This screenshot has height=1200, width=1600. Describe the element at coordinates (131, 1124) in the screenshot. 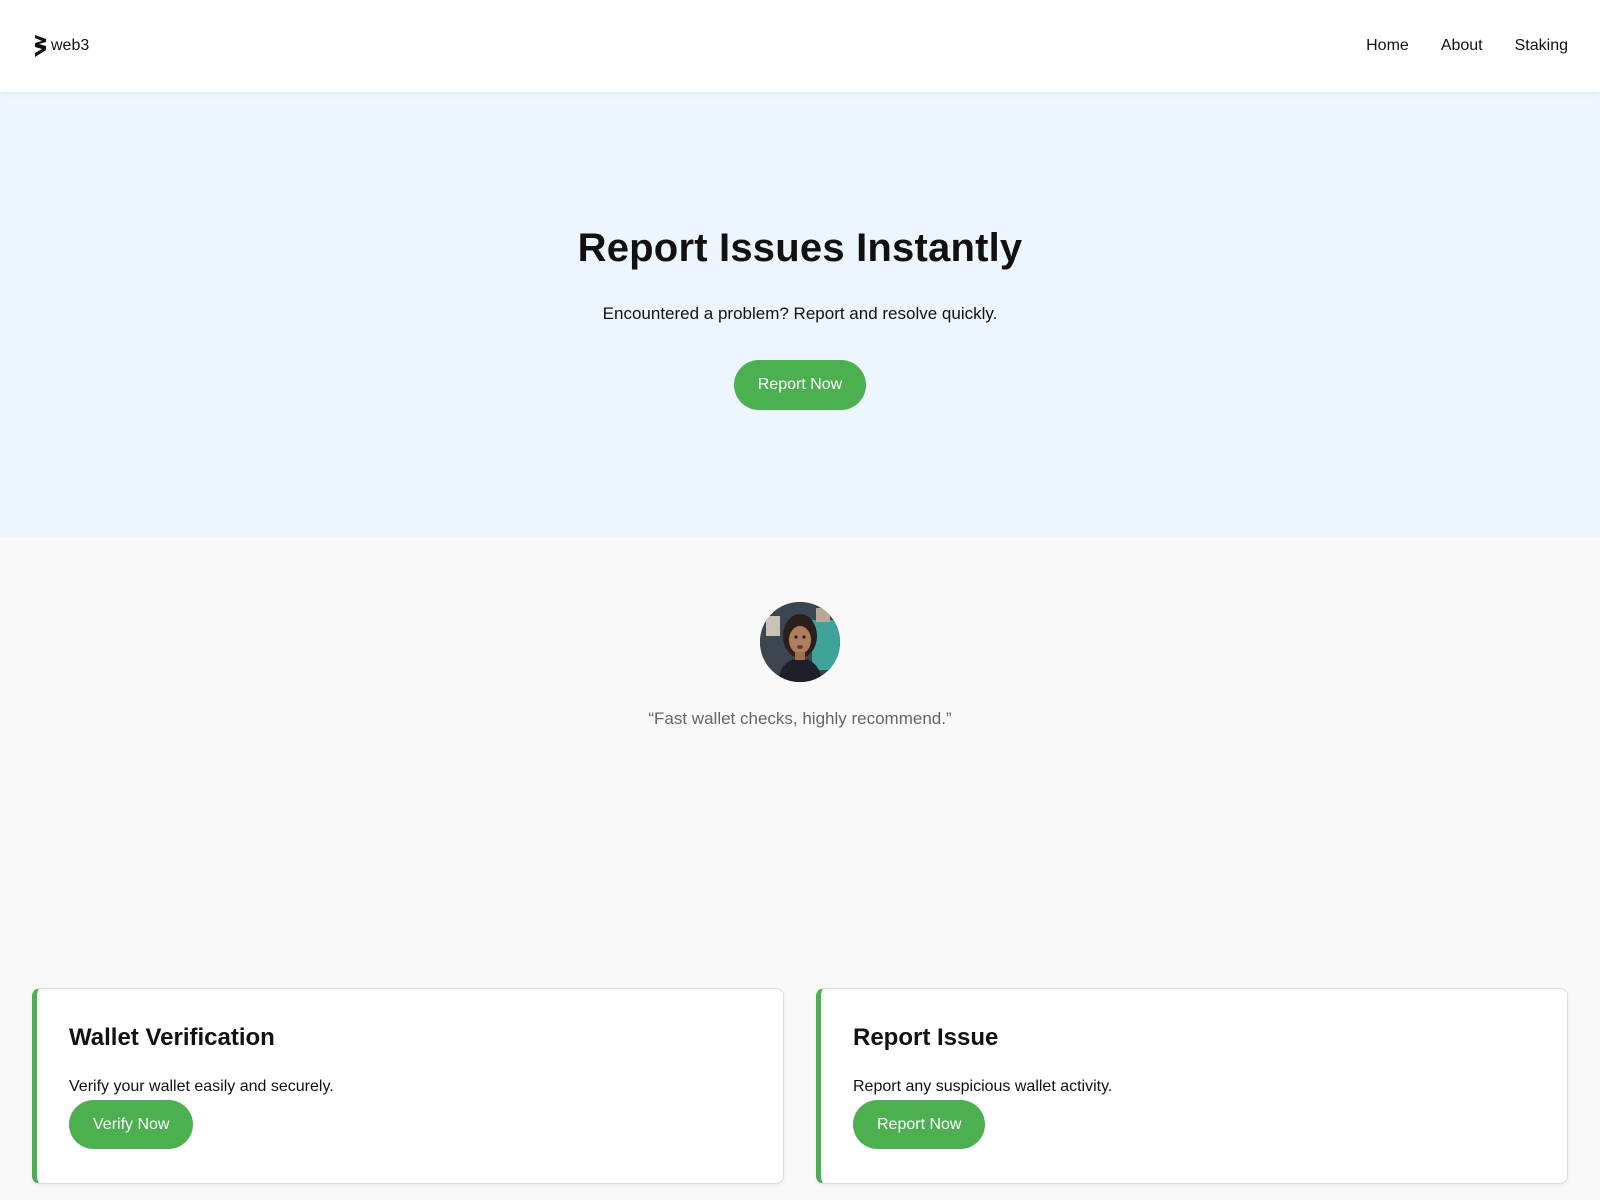

I see `verify-now-button: Verify Now` at that location.